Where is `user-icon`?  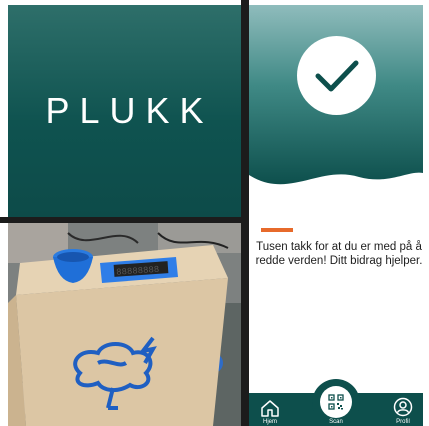 user-icon is located at coordinates (403, 407).